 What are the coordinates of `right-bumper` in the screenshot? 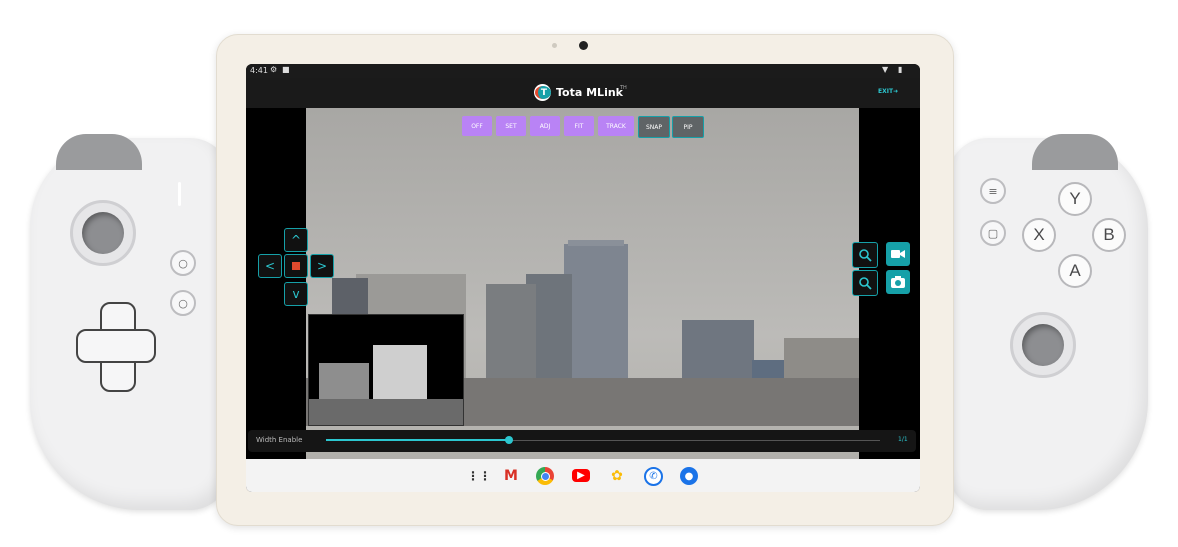 It's located at (1075, 152).